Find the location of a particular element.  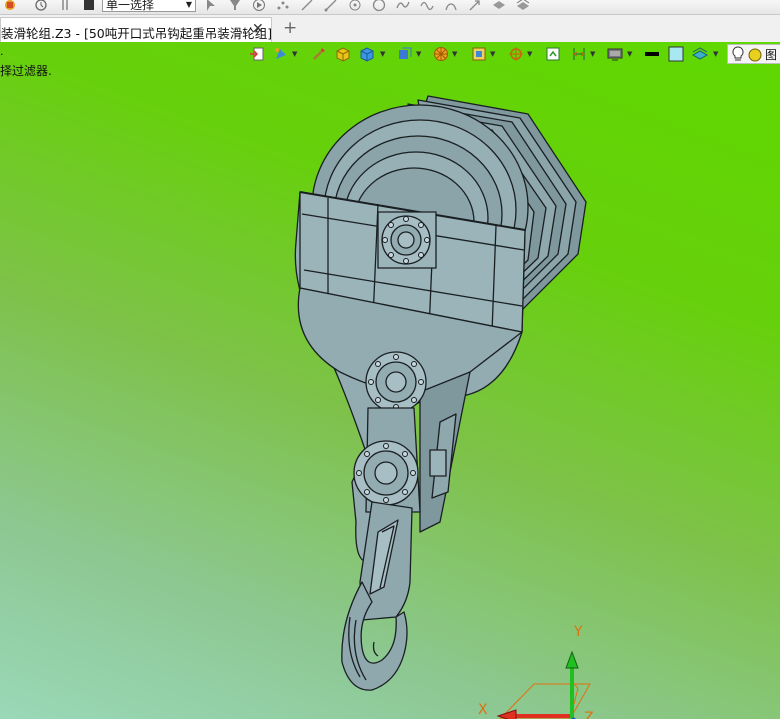

main-toolbar: 单一选择 ▼ is located at coordinates (390, 7).